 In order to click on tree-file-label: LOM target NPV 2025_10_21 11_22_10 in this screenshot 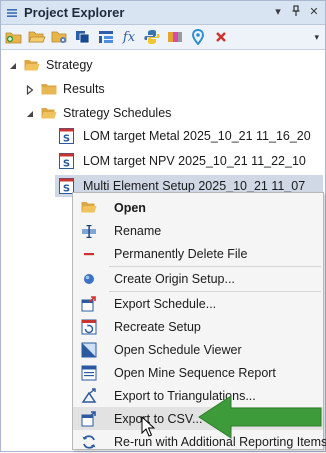, I will do `click(194, 161)`.